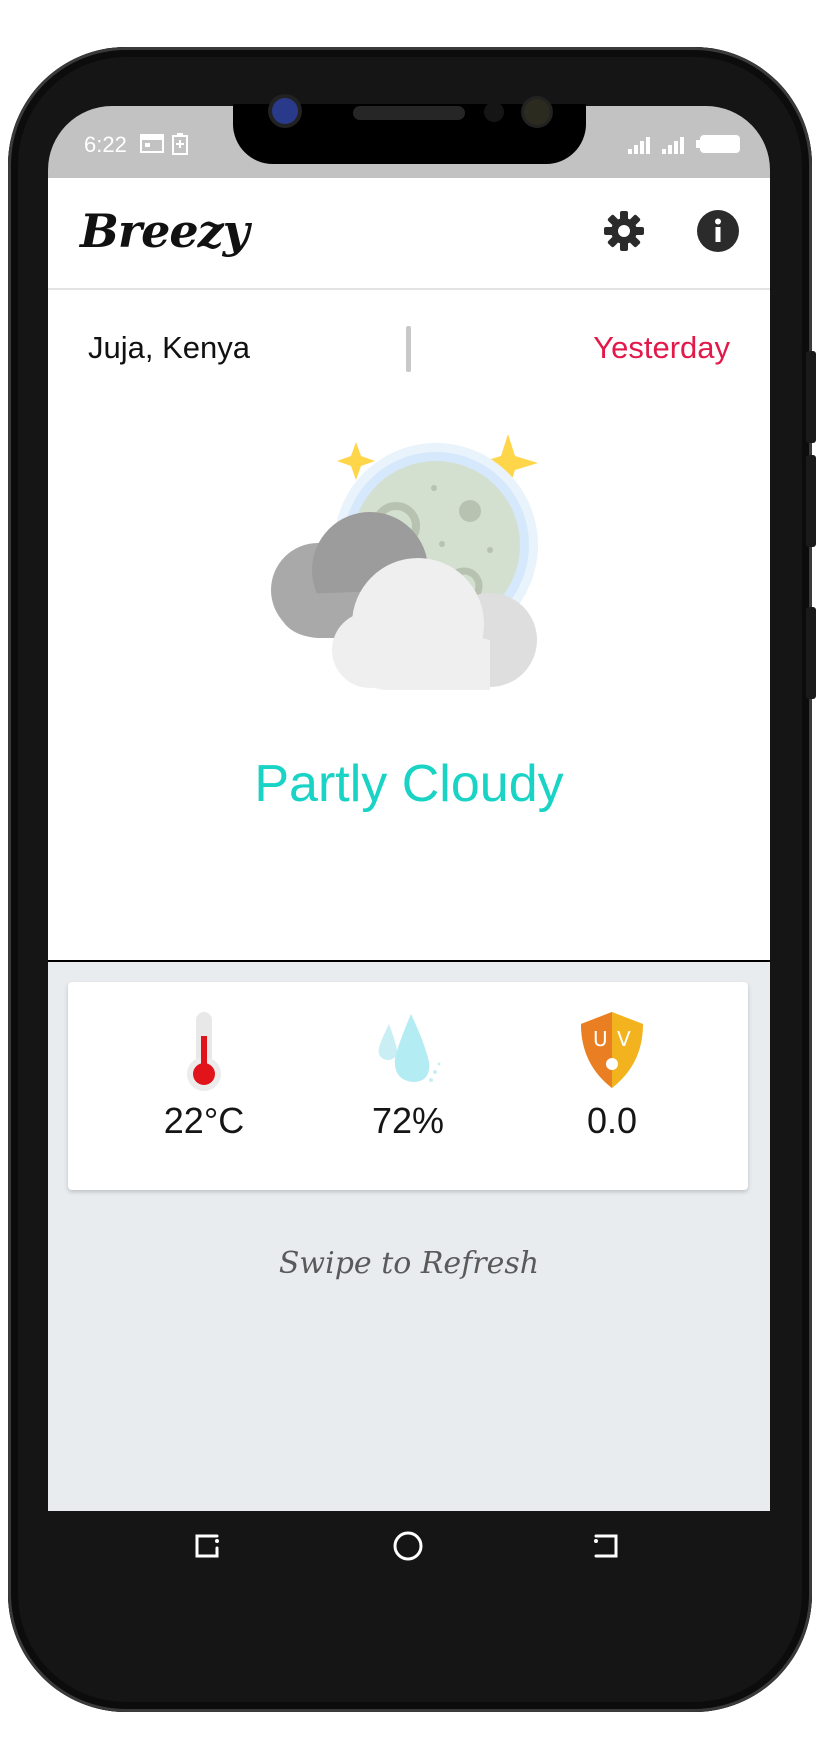  What do you see at coordinates (537, 112) in the screenshot?
I see `secondary-camera-icon` at bounding box center [537, 112].